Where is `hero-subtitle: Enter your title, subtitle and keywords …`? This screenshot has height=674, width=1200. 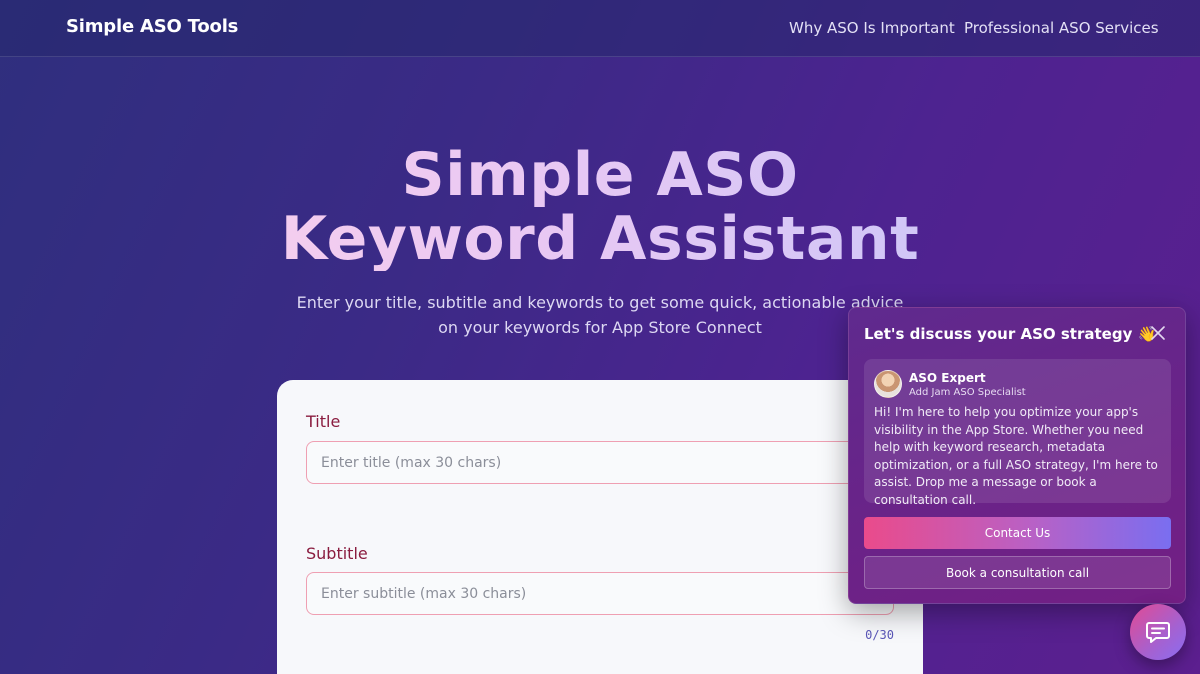
hero-subtitle: Enter your title, subtitle and keywords … is located at coordinates (600, 315).